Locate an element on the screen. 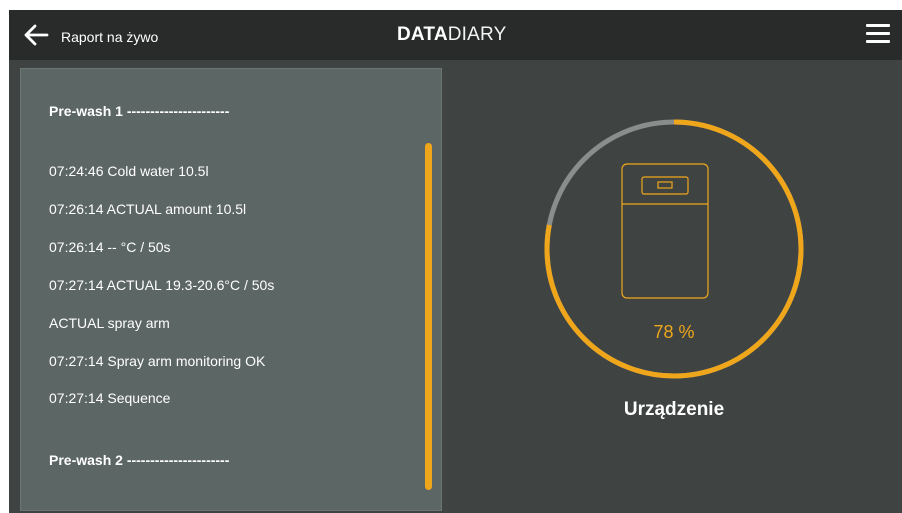 The width and height of the screenshot is (902, 513). washing-machine-icon is located at coordinates (665, 231).